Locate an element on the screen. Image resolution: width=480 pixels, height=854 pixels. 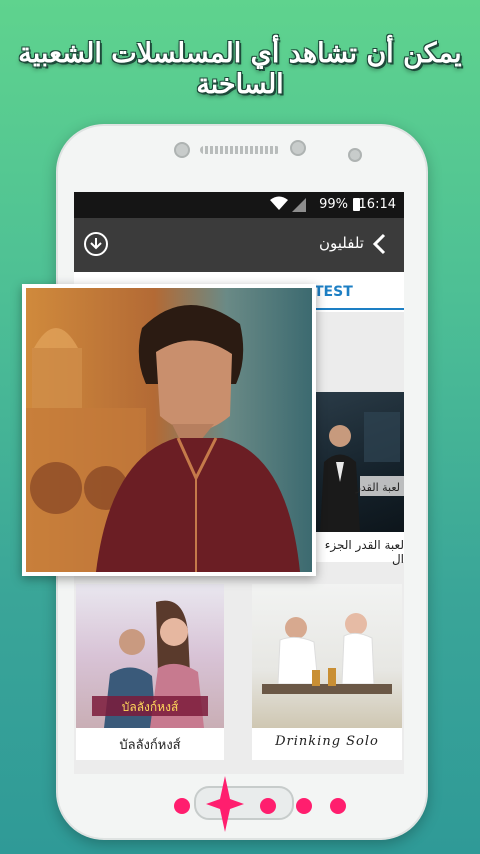
series-poster: บัลลังก์หงส์ is located at coordinates (150, 656).